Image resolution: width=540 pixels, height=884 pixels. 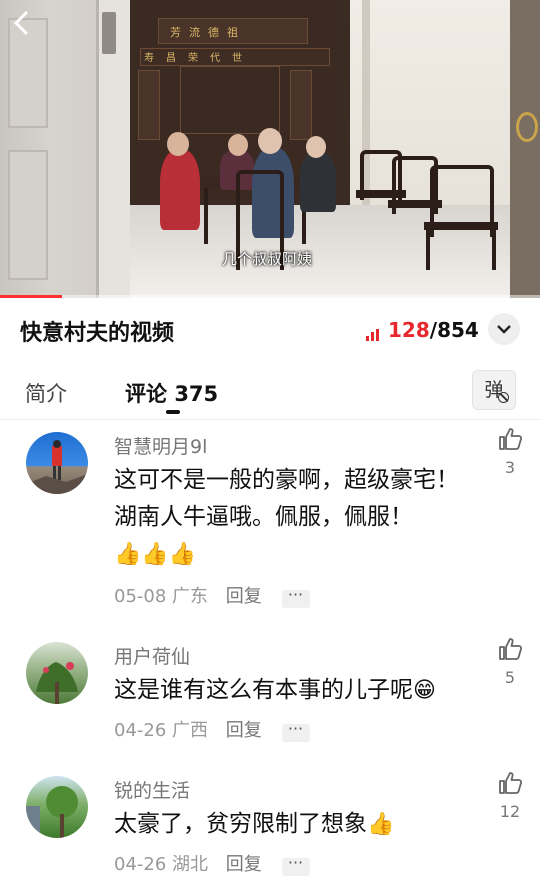 What do you see at coordinates (155, 554) in the screenshot?
I see `thumbs-up-emoji-icon: 👍👍👍` at bounding box center [155, 554].